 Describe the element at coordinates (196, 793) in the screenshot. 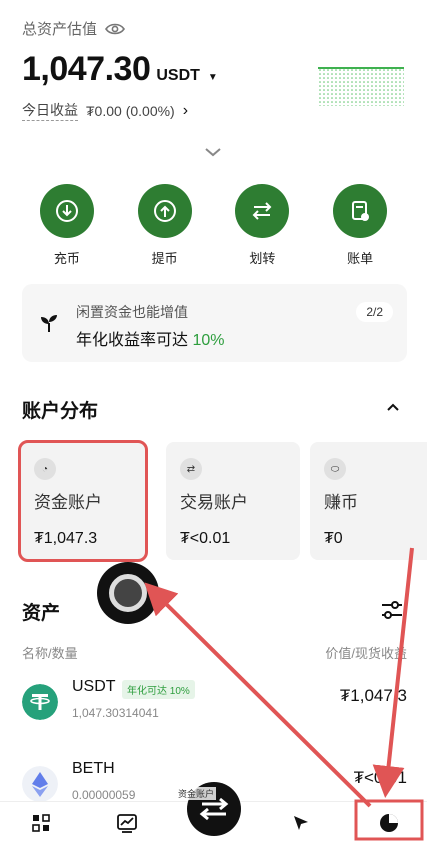

I see `tooltip-text: 资金账户` at that location.